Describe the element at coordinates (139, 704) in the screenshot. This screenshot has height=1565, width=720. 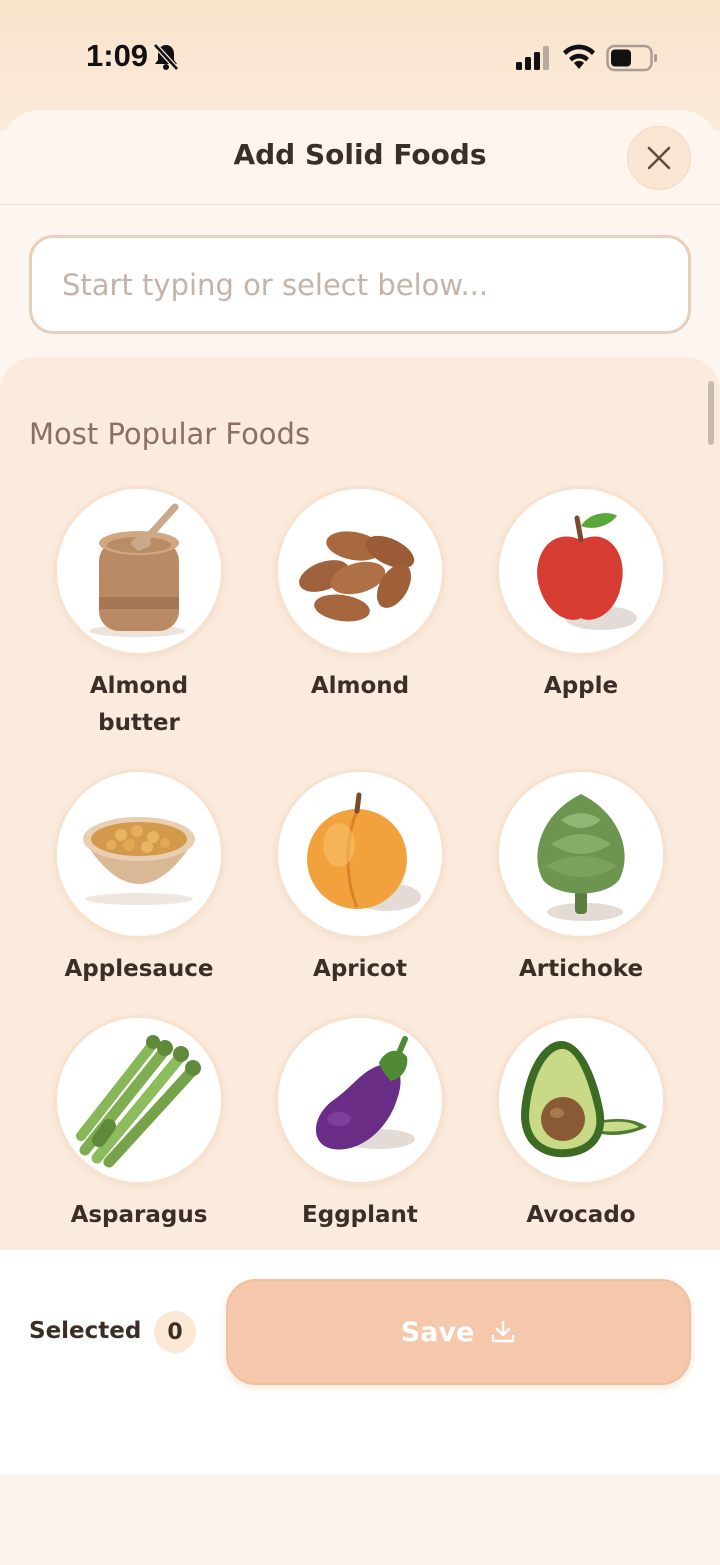
I see `food-label: Almond butter` at that location.